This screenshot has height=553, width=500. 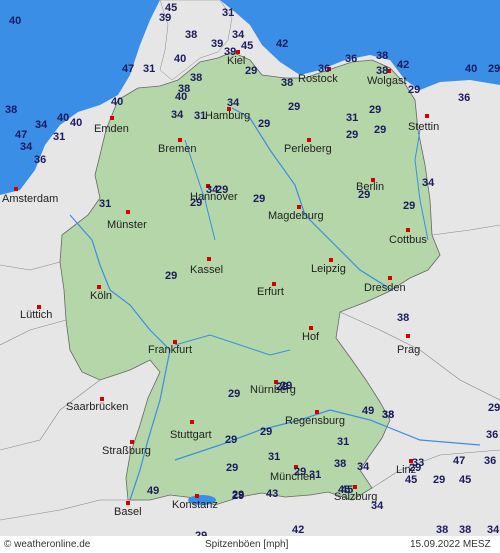 What do you see at coordinates (270, 292) in the screenshot?
I see `city-label: Erfurt` at bounding box center [270, 292].